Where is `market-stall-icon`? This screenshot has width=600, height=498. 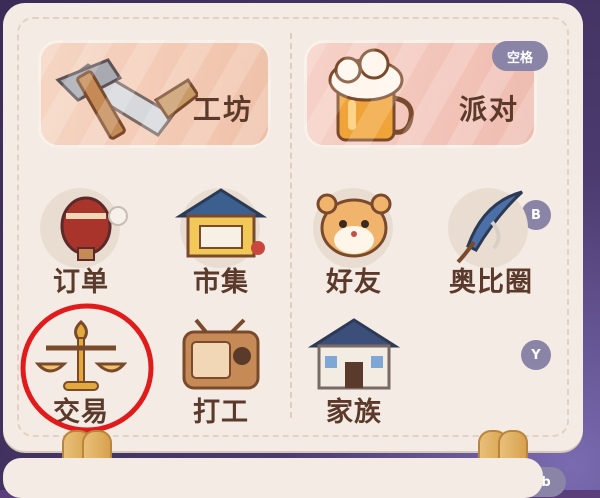 market-stall-icon is located at coordinates (221, 223).